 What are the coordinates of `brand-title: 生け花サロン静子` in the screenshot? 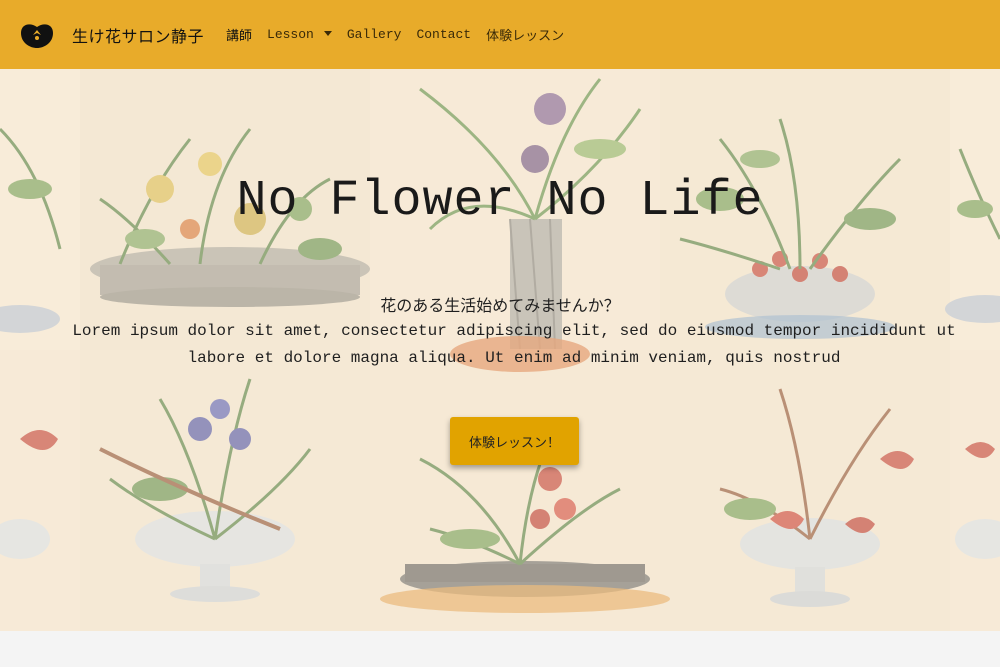 It's located at (138, 36).